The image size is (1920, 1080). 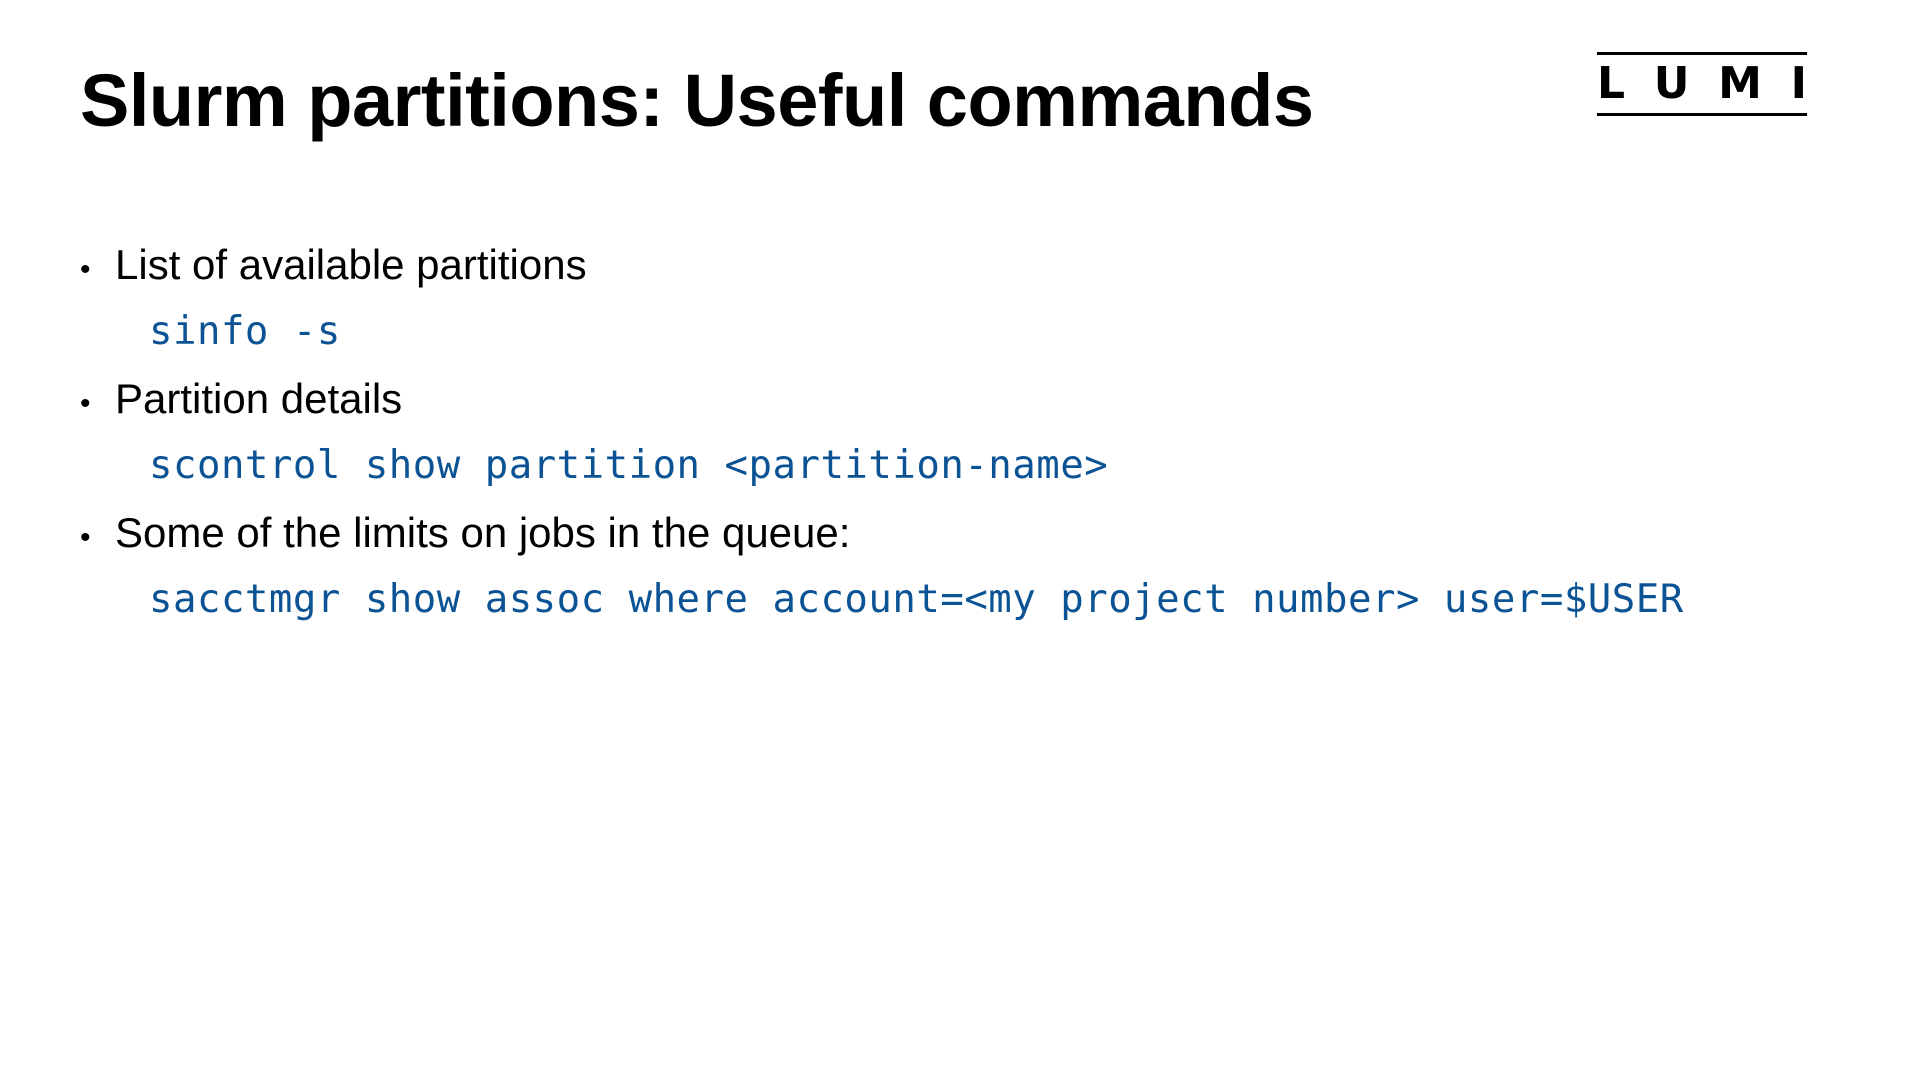 What do you see at coordinates (1740, 83) in the screenshot?
I see `logo-letter: M` at bounding box center [1740, 83].